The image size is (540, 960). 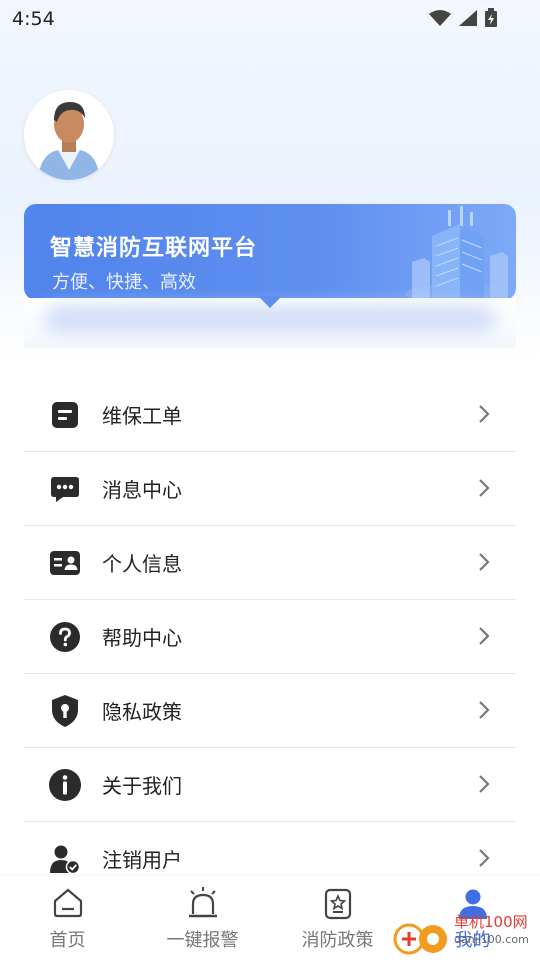 I want to click on banner-shadow, so click(x=270, y=319).